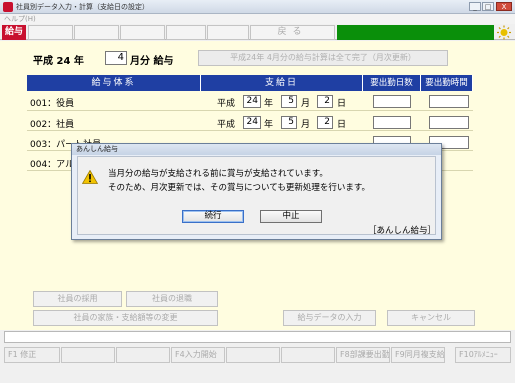 Image resolution: width=515 pixels, height=383 pixels. I want to click on dialog-message-line2: そのため、月次更新では、その賞与についても更新処理を行います。, so click(239, 188).